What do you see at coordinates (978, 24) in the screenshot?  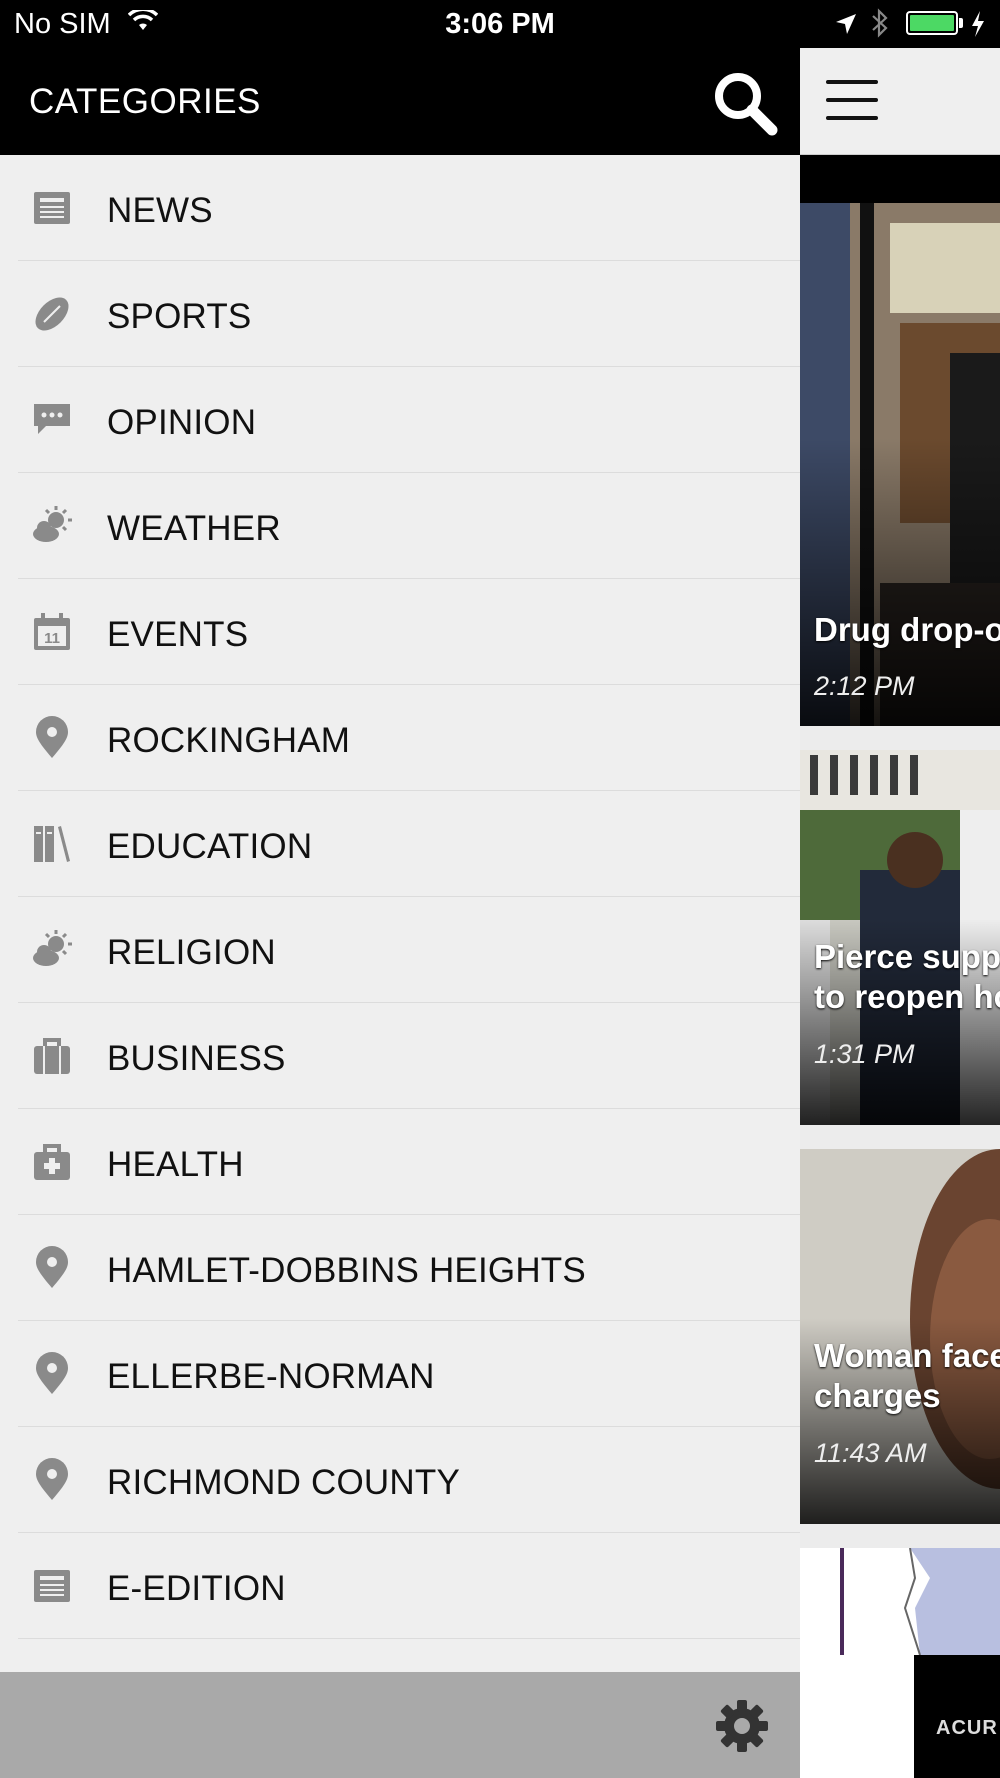 I see `charging-bolt-icon` at bounding box center [978, 24].